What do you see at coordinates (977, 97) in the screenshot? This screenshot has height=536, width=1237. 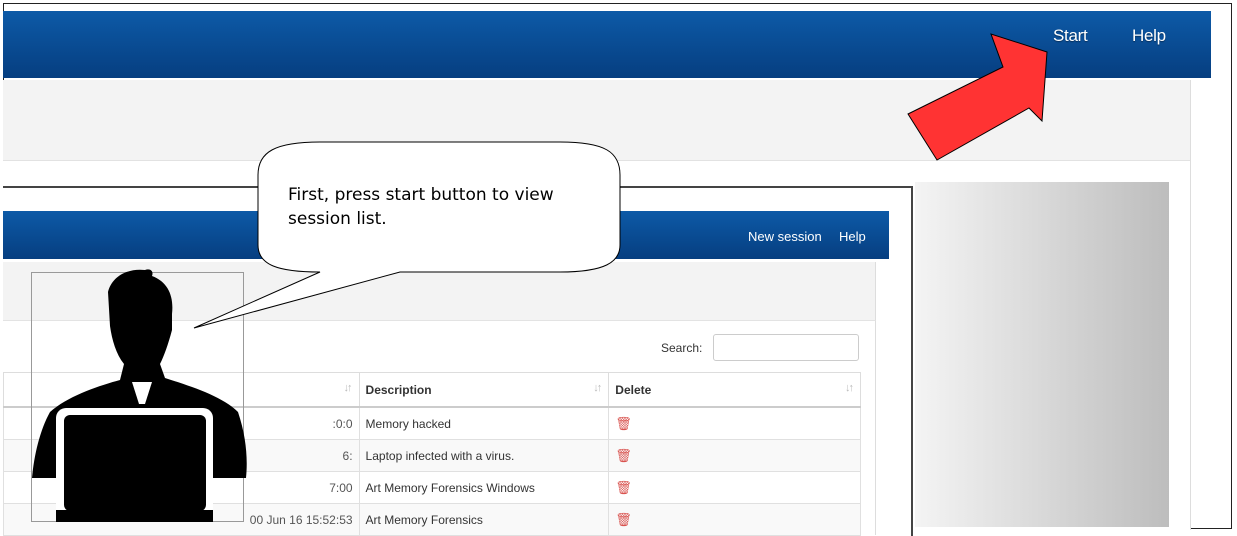 I see `red-arrow` at bounding box center [977, 97].